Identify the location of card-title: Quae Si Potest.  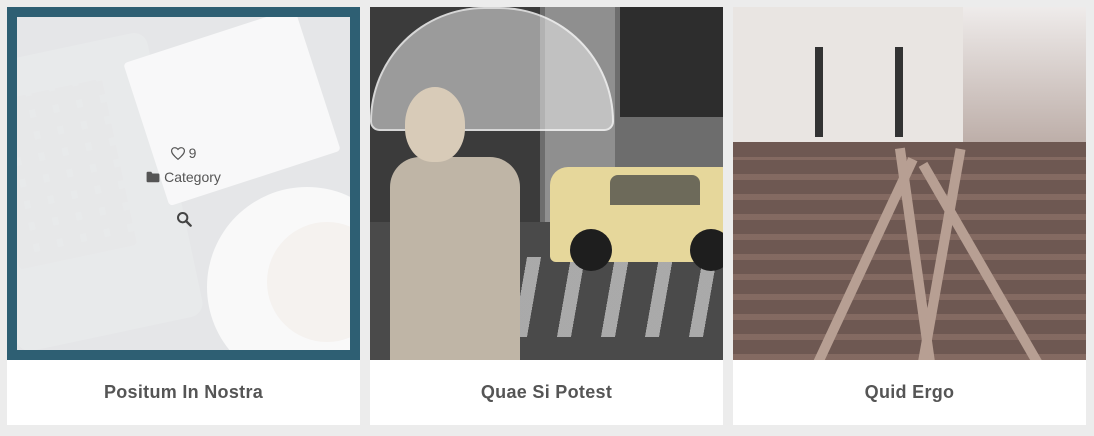
(546, 392).